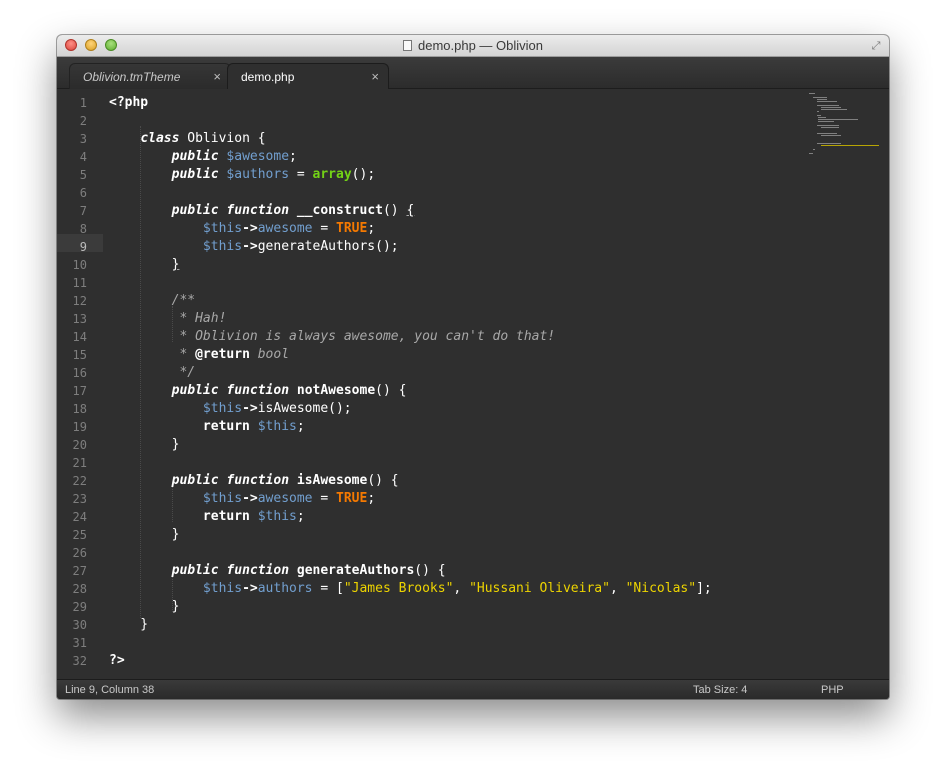 Image resolution: width=946 pixels, height=779 pixels. Describe the element at coordinates (304, 408) in the screenshot. I see `code-token: isAwesome();` at that location.